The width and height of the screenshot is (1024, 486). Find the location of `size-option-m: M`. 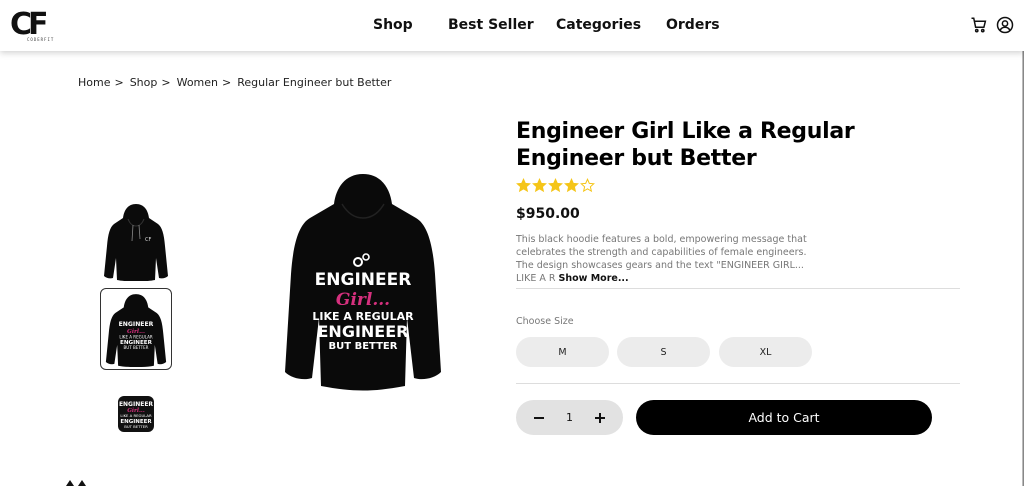

size-option-m: M is located at coordinates (562, 352).